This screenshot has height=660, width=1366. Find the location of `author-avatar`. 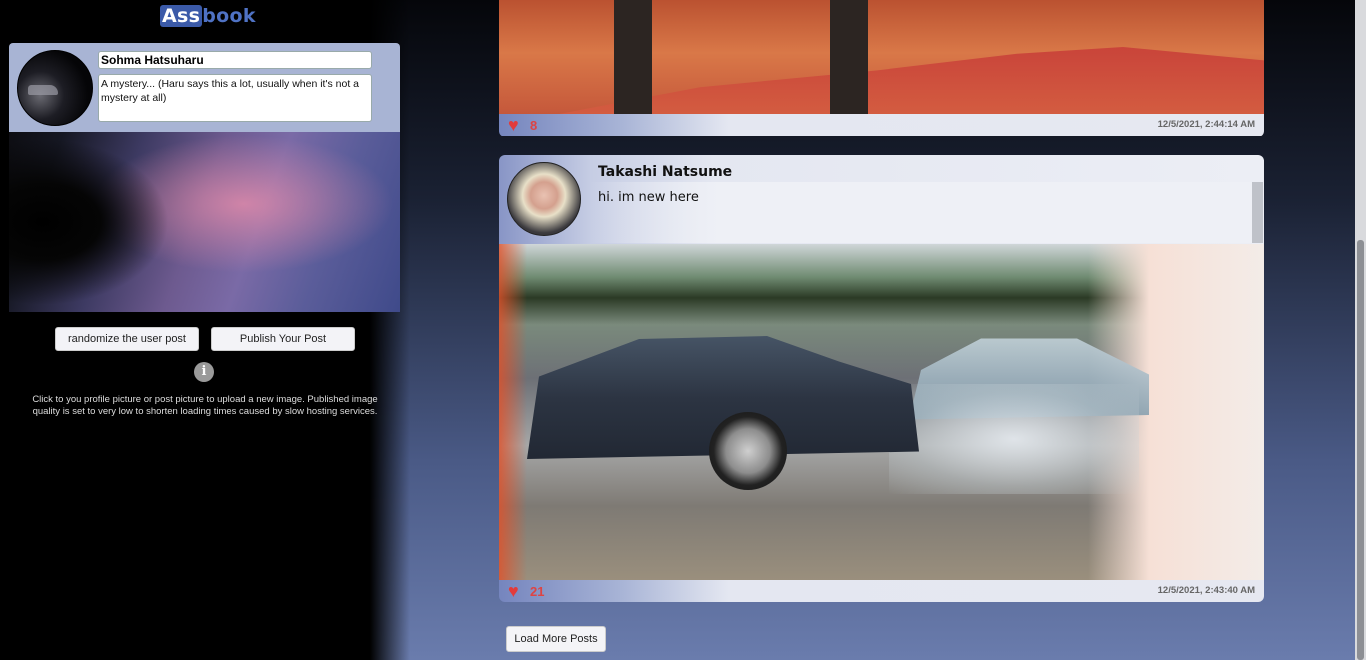

author-avatar is located at coordinates (544, 199).